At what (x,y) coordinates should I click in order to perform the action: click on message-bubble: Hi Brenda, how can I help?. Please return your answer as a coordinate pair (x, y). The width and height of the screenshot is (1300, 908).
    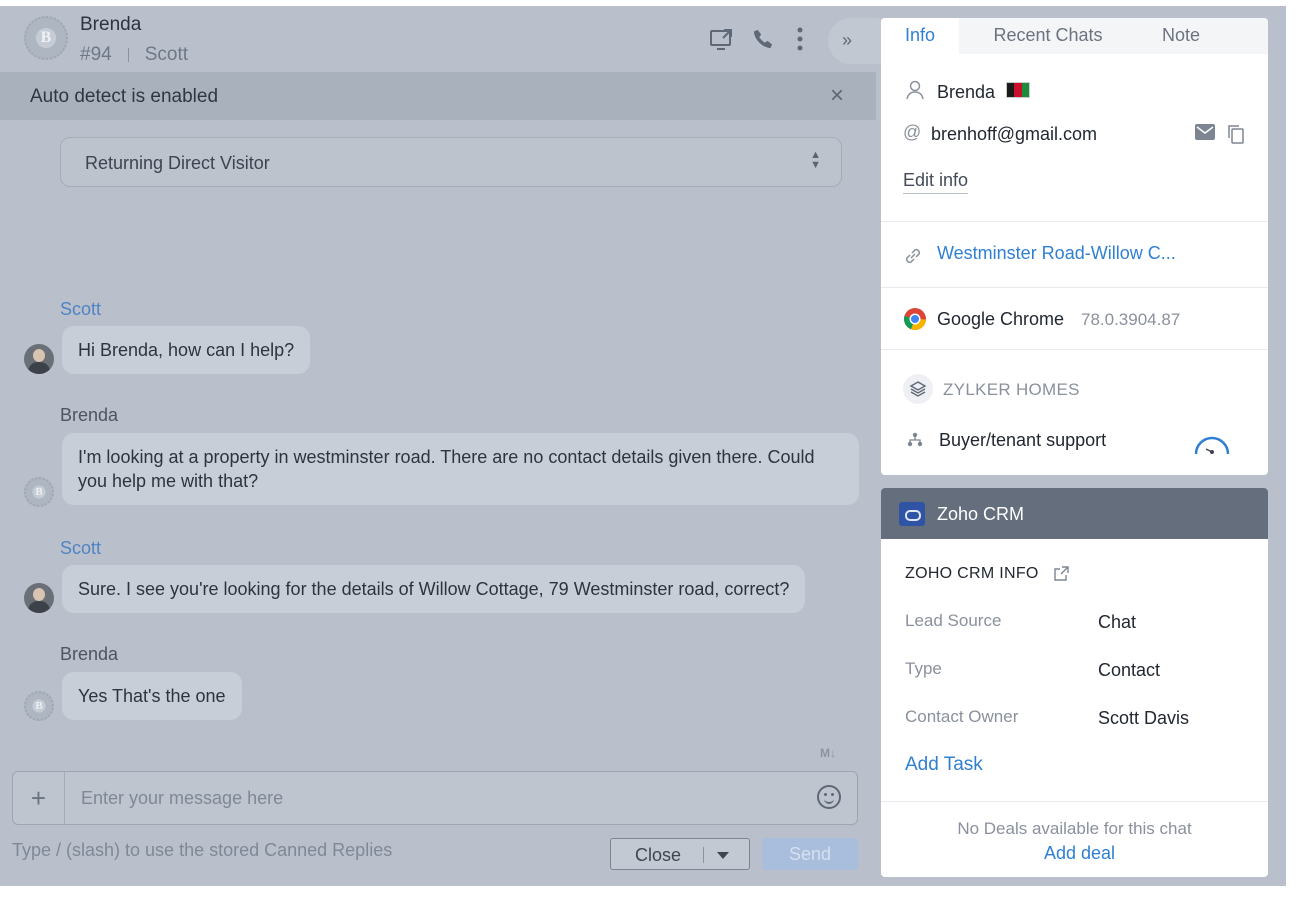
    Looking at the image, I should click on (186, 350).